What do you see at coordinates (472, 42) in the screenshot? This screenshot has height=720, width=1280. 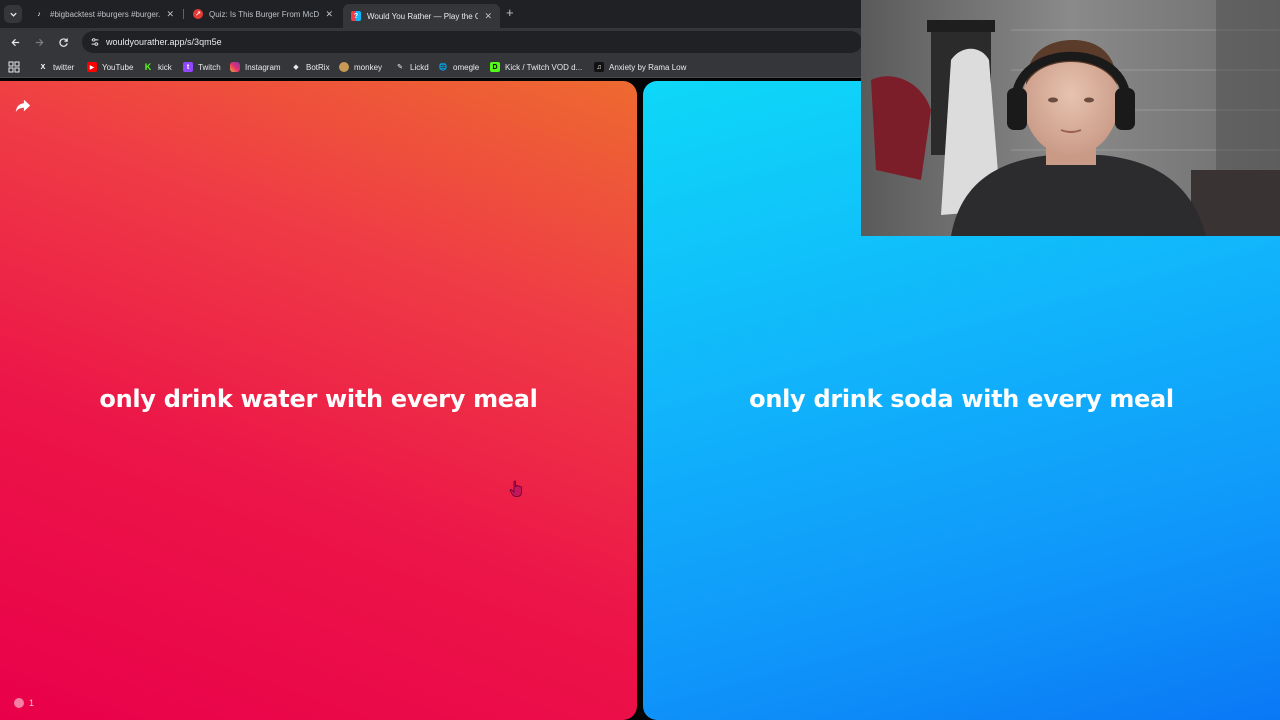 I see `address-bar: wouldyourather.app/s/3qm5e` at bounding box center [472, 42].